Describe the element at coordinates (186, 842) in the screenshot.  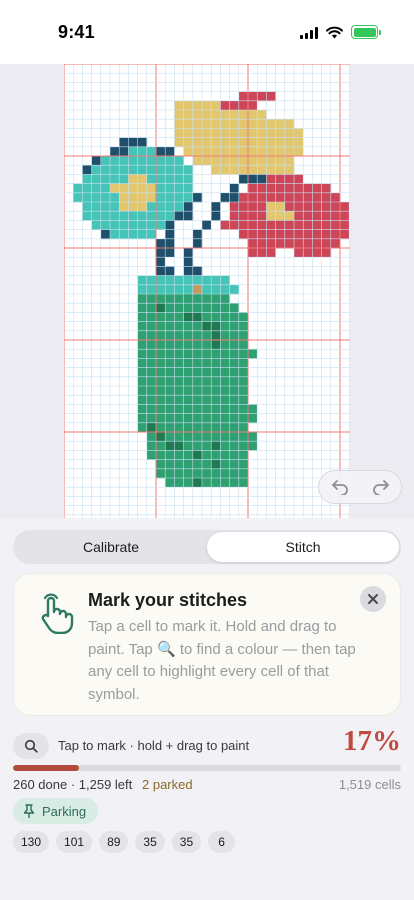
I see `count-chip: 35` at that location.